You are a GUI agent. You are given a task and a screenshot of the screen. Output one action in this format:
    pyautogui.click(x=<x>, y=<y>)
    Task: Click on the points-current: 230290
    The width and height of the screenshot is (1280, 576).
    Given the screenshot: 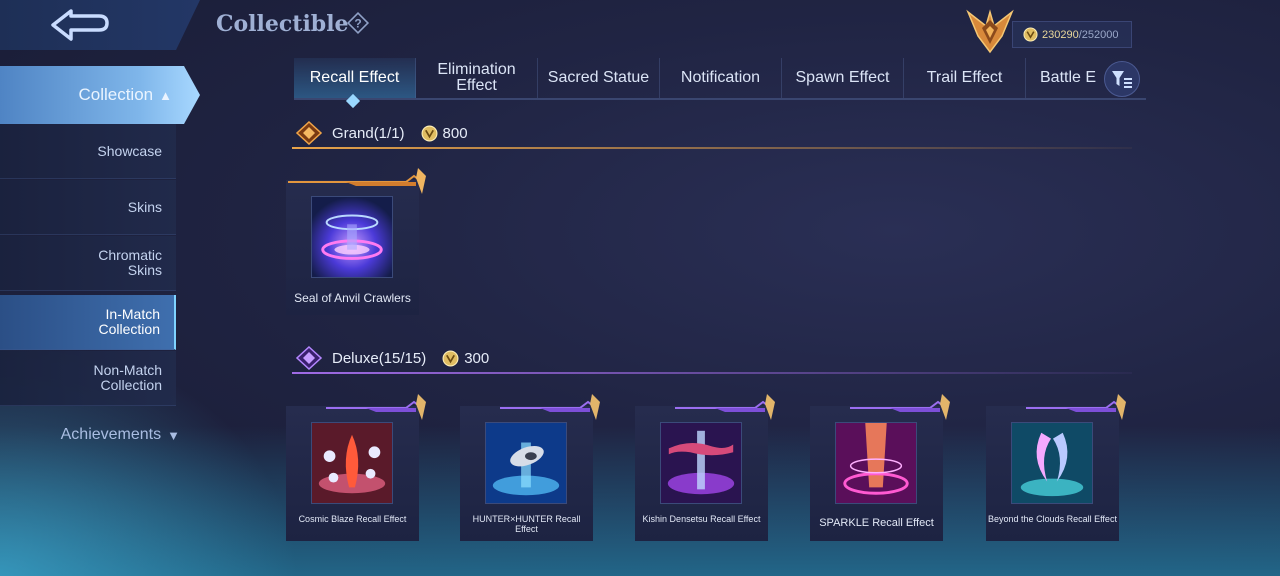 What is the action you would take?
    pyautogui.click(x=1060, y=34)
    